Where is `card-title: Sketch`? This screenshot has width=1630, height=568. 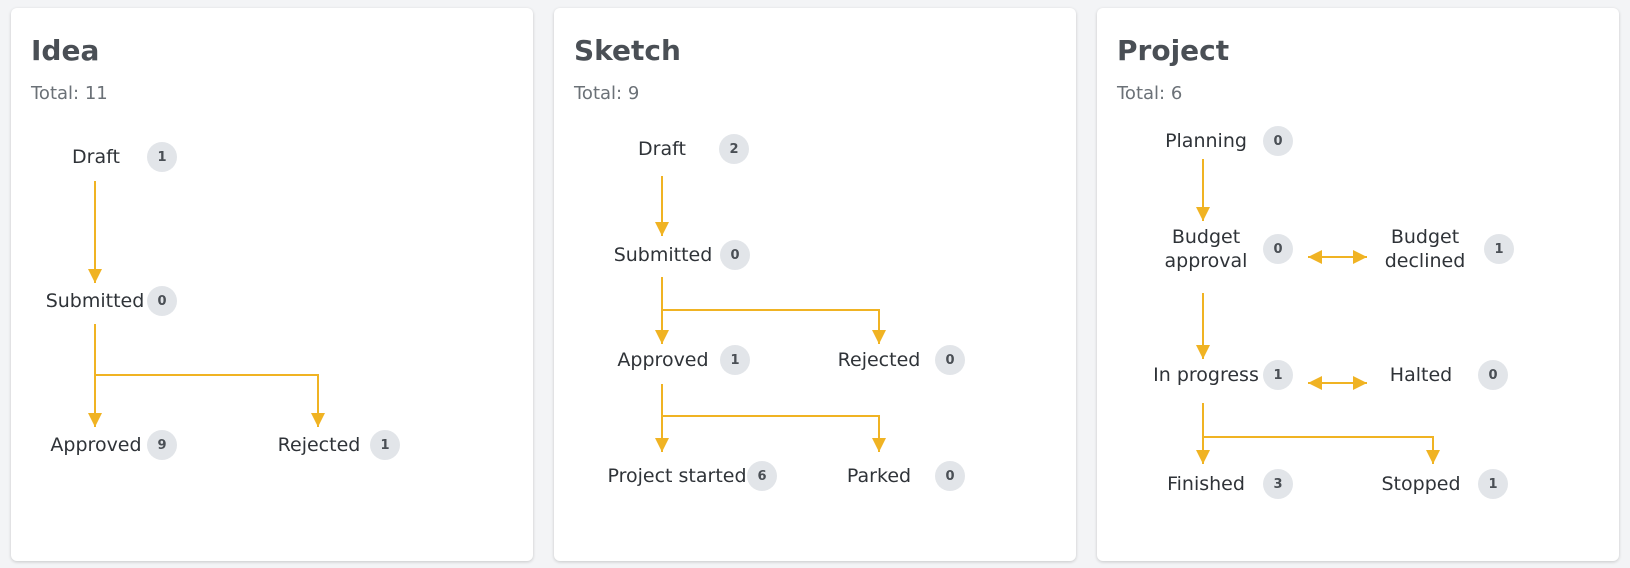
card-title: Sketch is located at coordinates (627, 50).